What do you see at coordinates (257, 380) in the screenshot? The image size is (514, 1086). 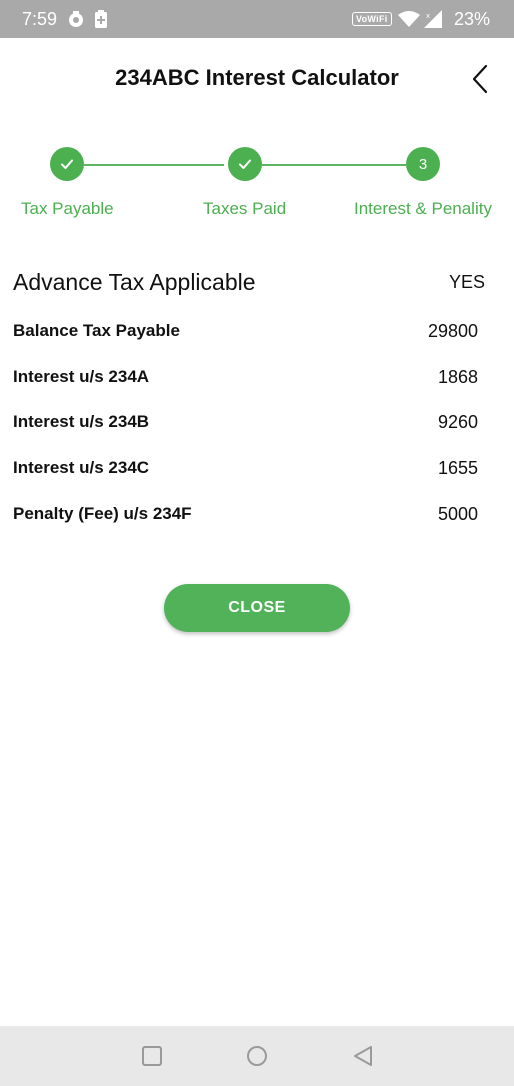 I see `result-row-interest-234a: Interest u/s 234A 1868` at bounding box center [257, 380].